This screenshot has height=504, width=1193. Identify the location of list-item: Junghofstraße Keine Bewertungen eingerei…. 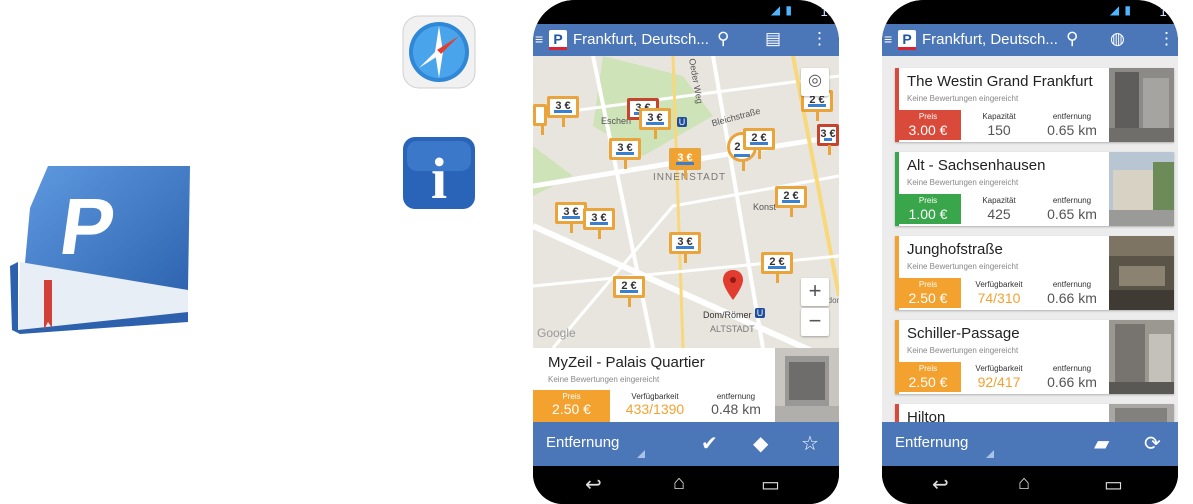
(1034, 273).